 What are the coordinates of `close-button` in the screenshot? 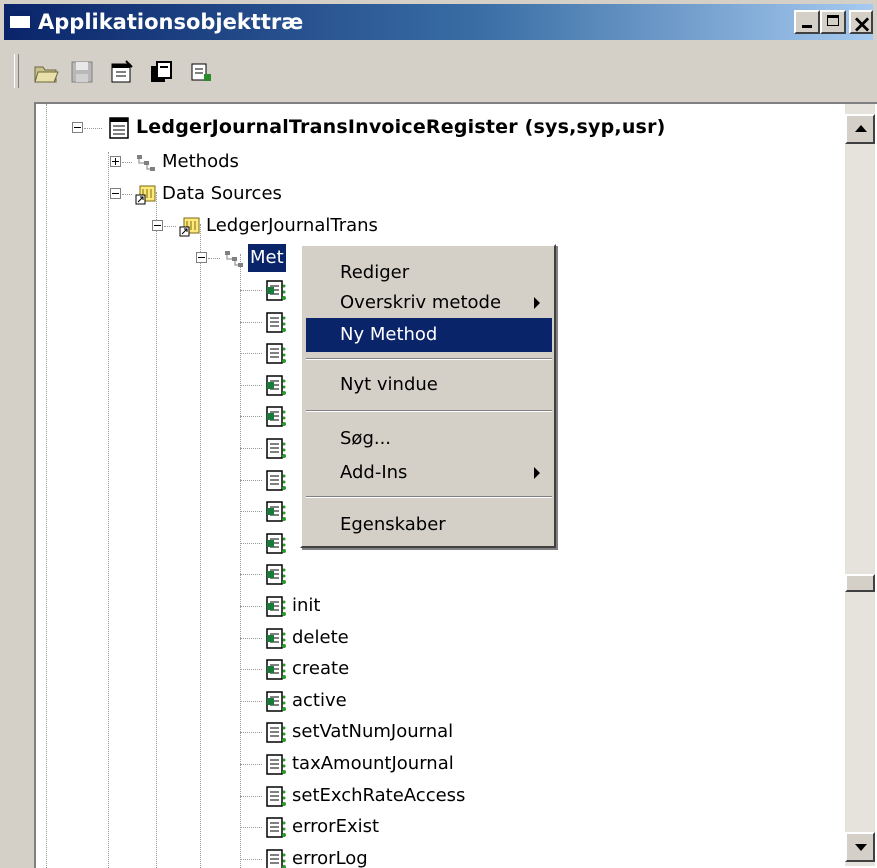 It's located at (861, 24).